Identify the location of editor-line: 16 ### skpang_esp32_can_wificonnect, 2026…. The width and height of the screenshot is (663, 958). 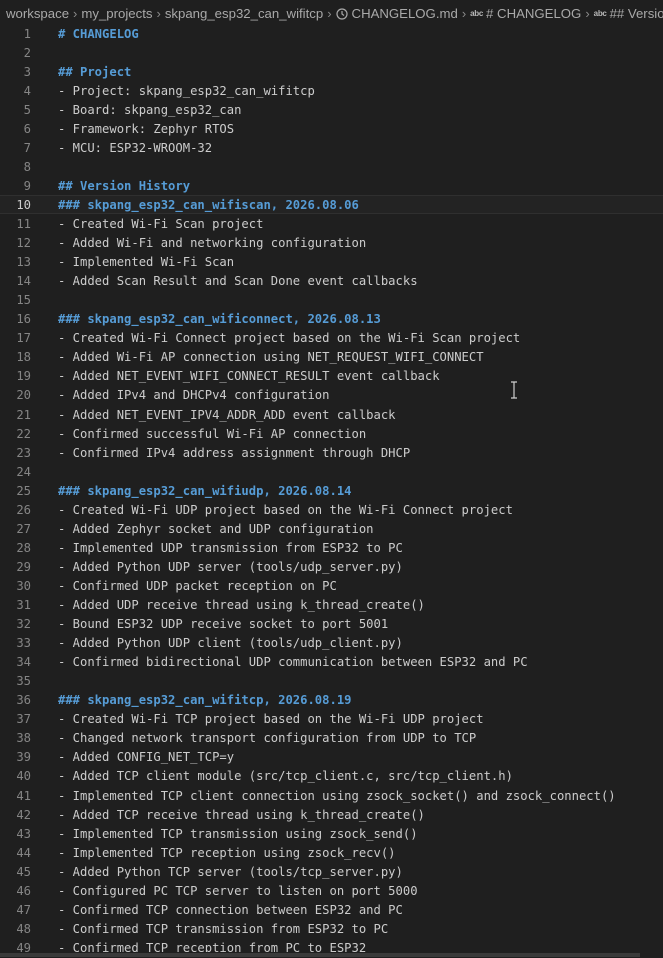
(331, 319).